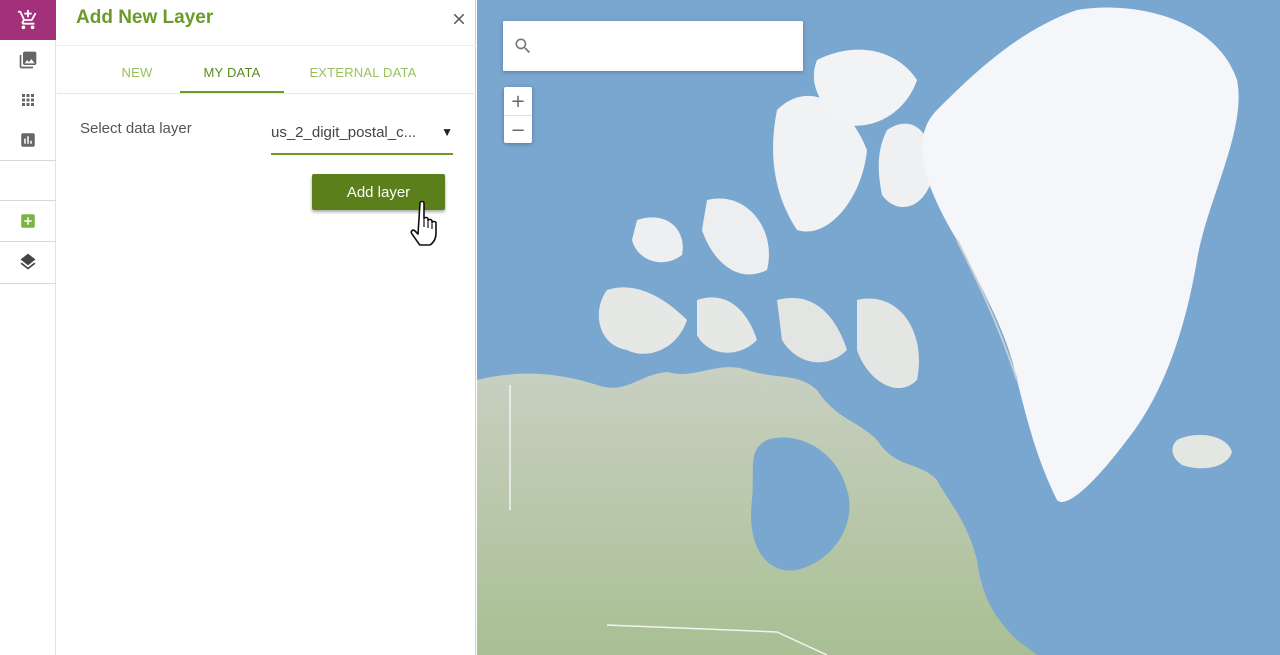 The height and width of the screenshot is (655, 1280). I want to click on tab-my-data: MY DATA, so click(232, 72).